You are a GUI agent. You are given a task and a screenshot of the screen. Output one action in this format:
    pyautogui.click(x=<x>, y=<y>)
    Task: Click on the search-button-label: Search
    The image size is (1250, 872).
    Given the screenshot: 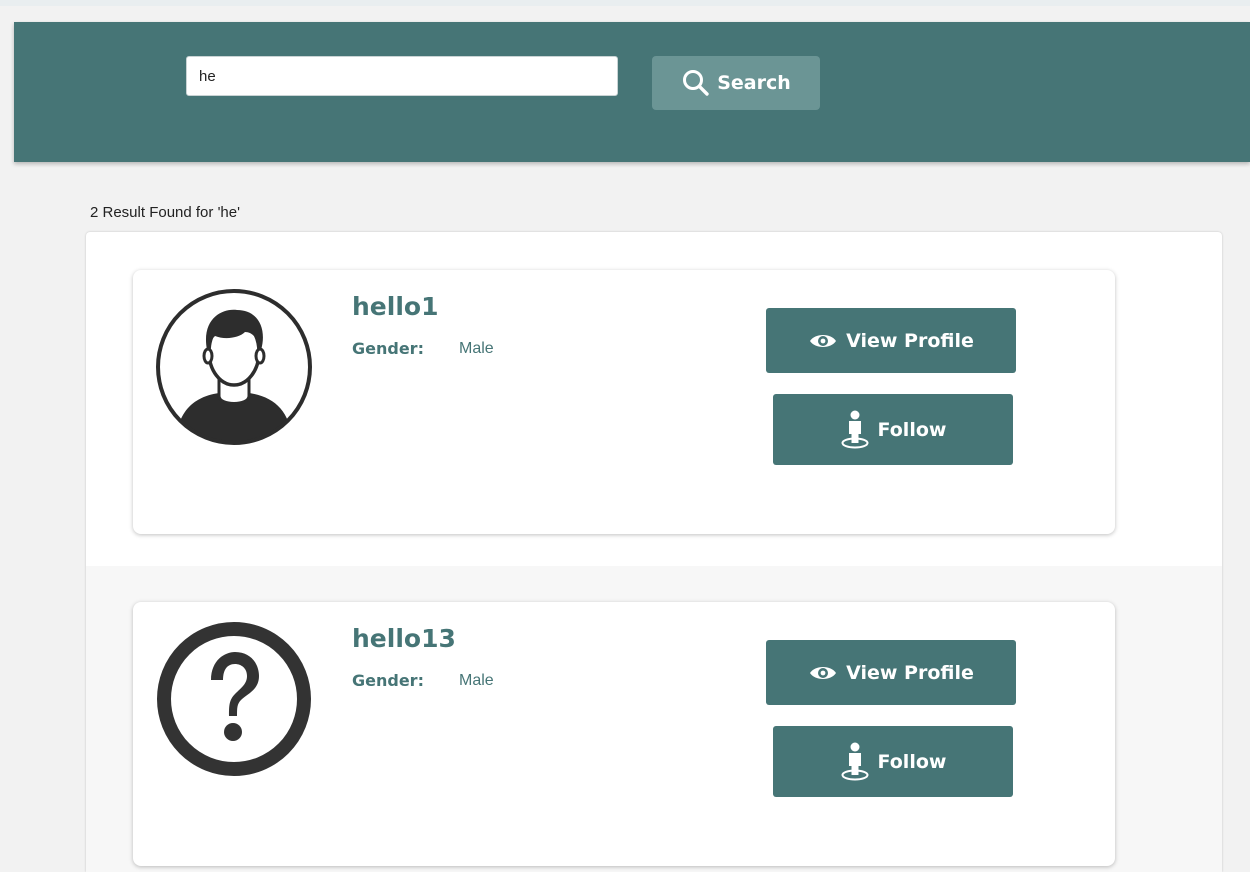 What is the action you would take?
    pyautogui.click(x=754, y=83)
    